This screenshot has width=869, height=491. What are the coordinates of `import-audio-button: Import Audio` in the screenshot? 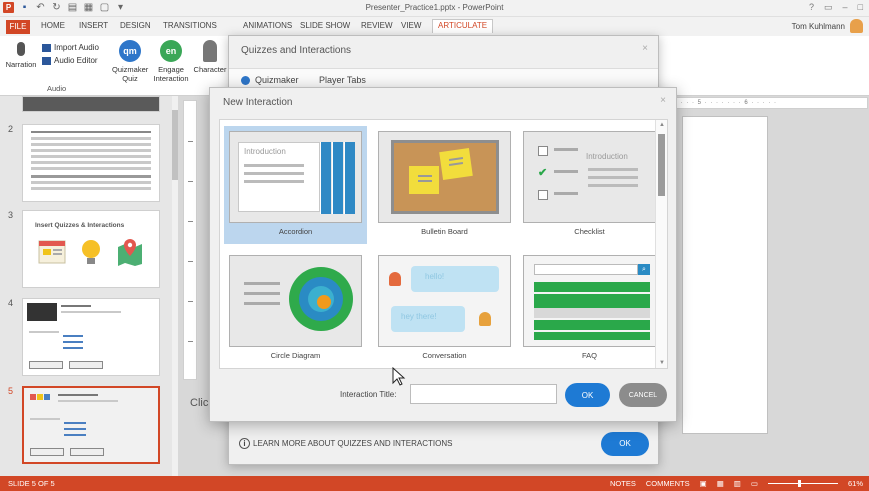 It's located at (70, 47).